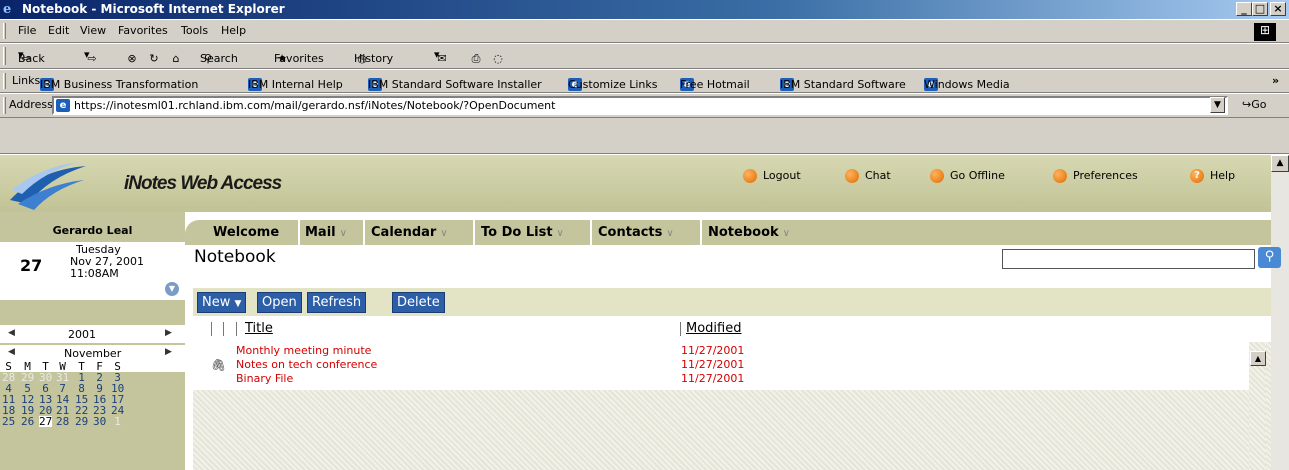 The width and height of the screenshot is (1289, 470). What do you see at coordinates (409, 233) in the screenshot?
I see `tab-calendar: Calendar ∨` at bounding box center [409, 233].